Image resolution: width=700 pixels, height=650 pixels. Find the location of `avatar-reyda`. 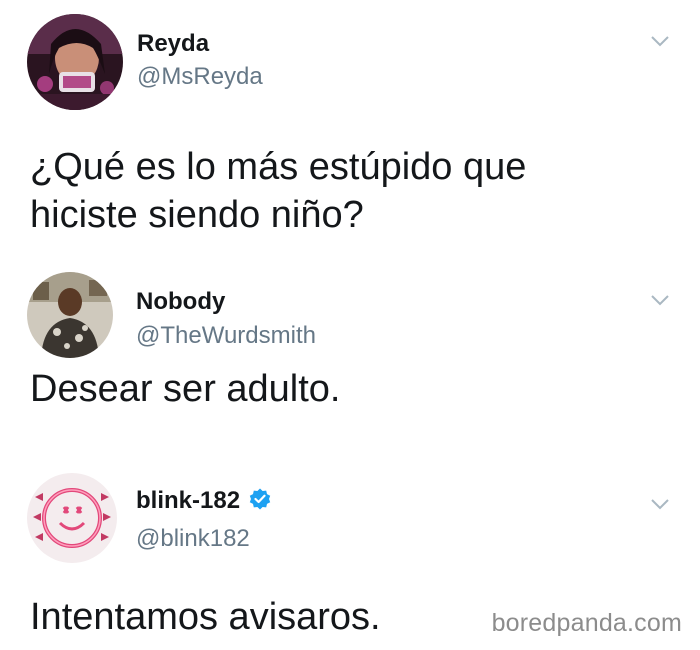

avatar-reyda is located at coordinates (75, 62).